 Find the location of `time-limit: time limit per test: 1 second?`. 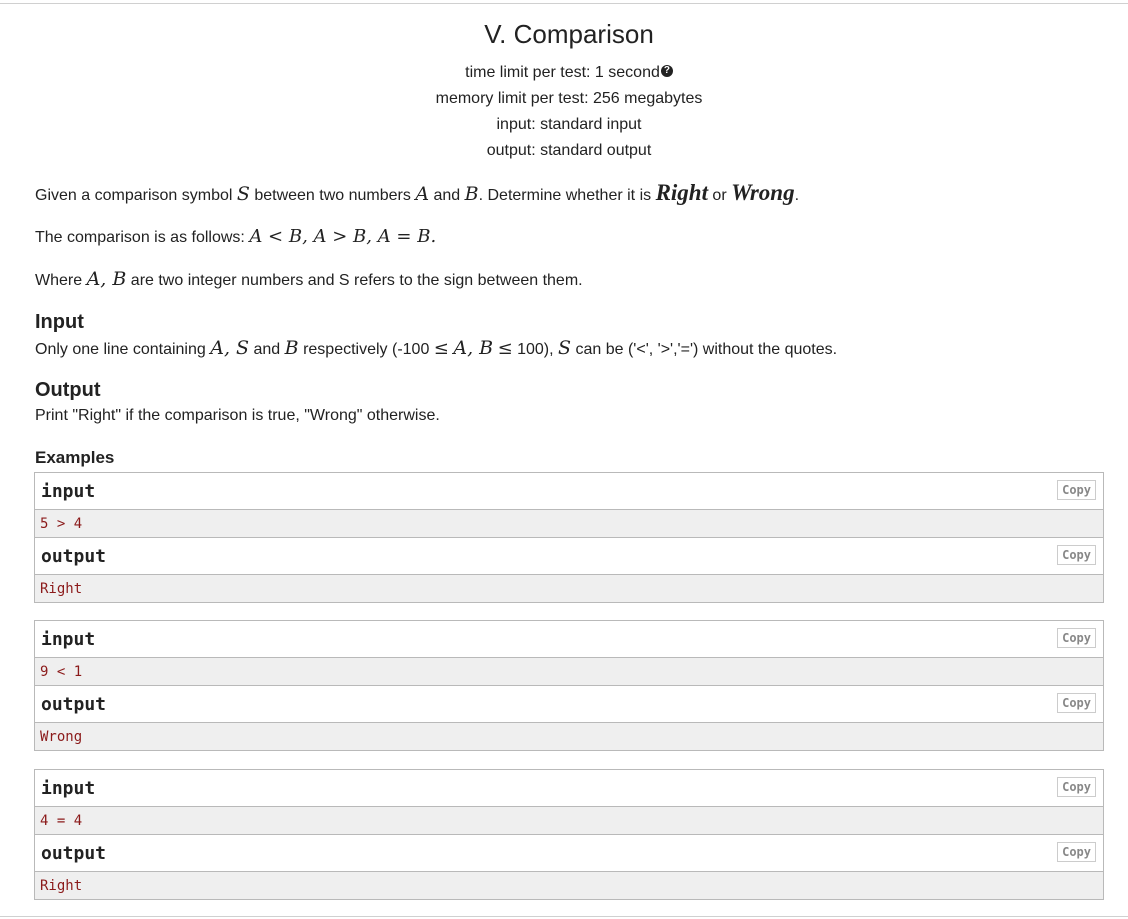

time-limit: time limit per test: 1 second? is located at coordinates (564, 73).